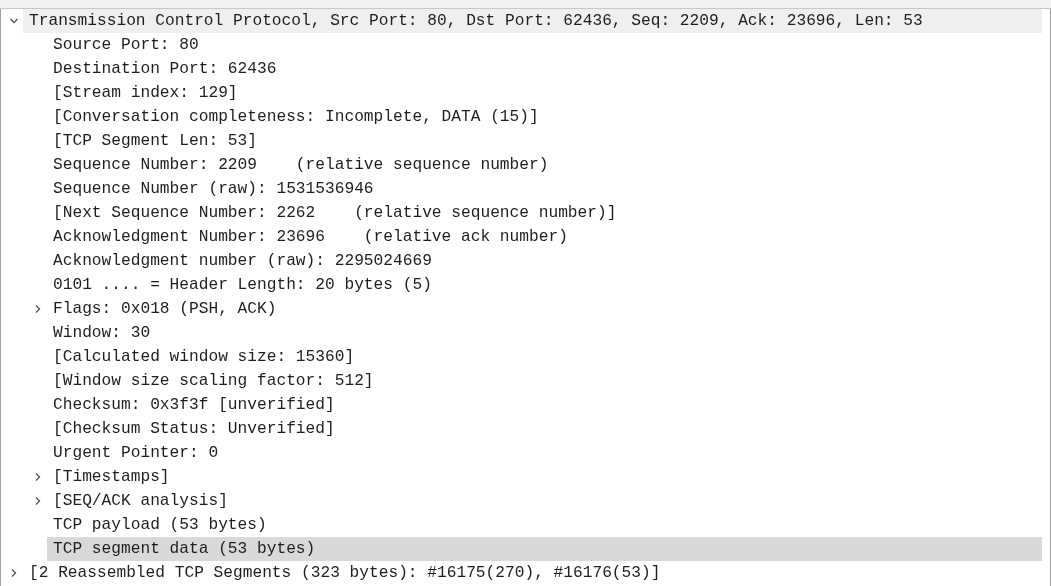 The height and width of the screenshot is (586, 1051). What do you see at coordinates (544, 93) in the screenshot?
I see `tree-item: [Stream index: 129]` at bounding box center [544, 93].